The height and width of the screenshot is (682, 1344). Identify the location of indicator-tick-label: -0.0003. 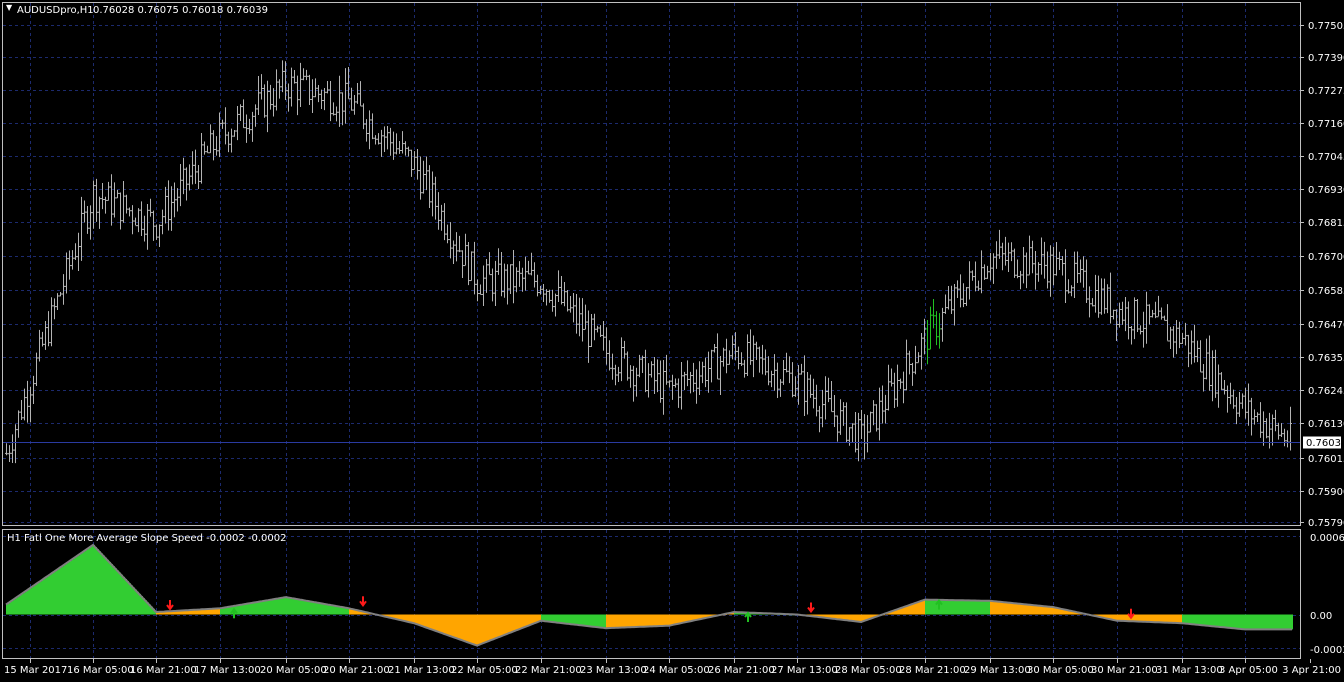
(1327, 650).